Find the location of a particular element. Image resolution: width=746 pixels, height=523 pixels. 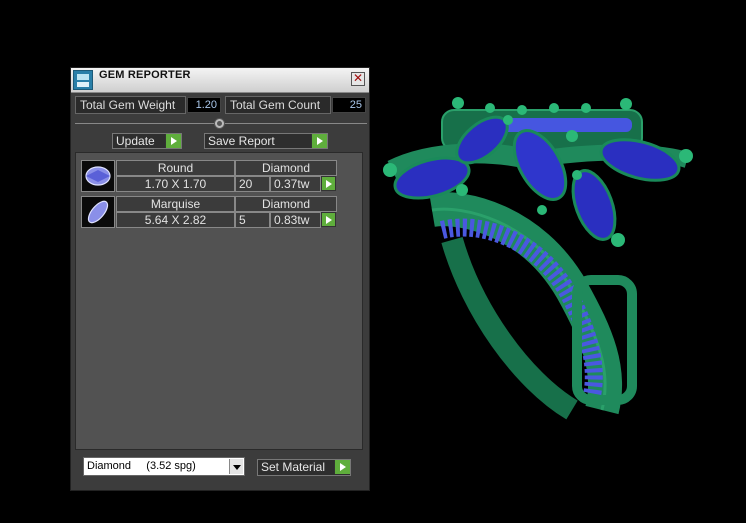

gem-size: 1.70 X 1.70 is located at coordinates (175, 184).